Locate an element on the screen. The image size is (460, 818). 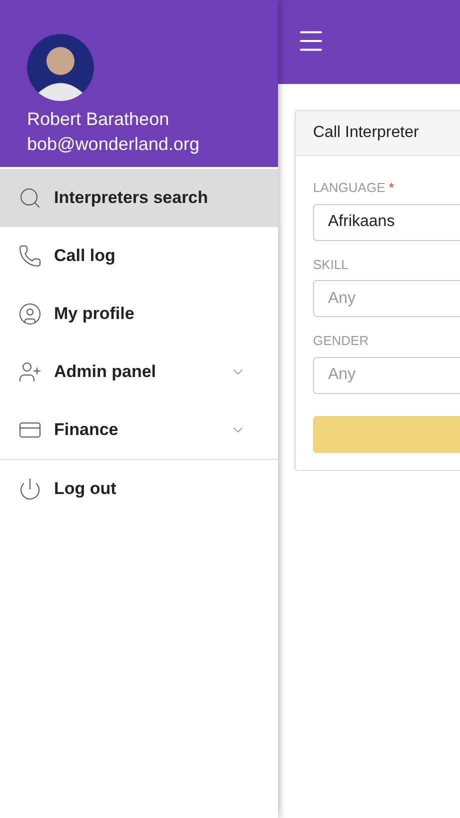
user-circle-icon is located at coordinates (30, 314).